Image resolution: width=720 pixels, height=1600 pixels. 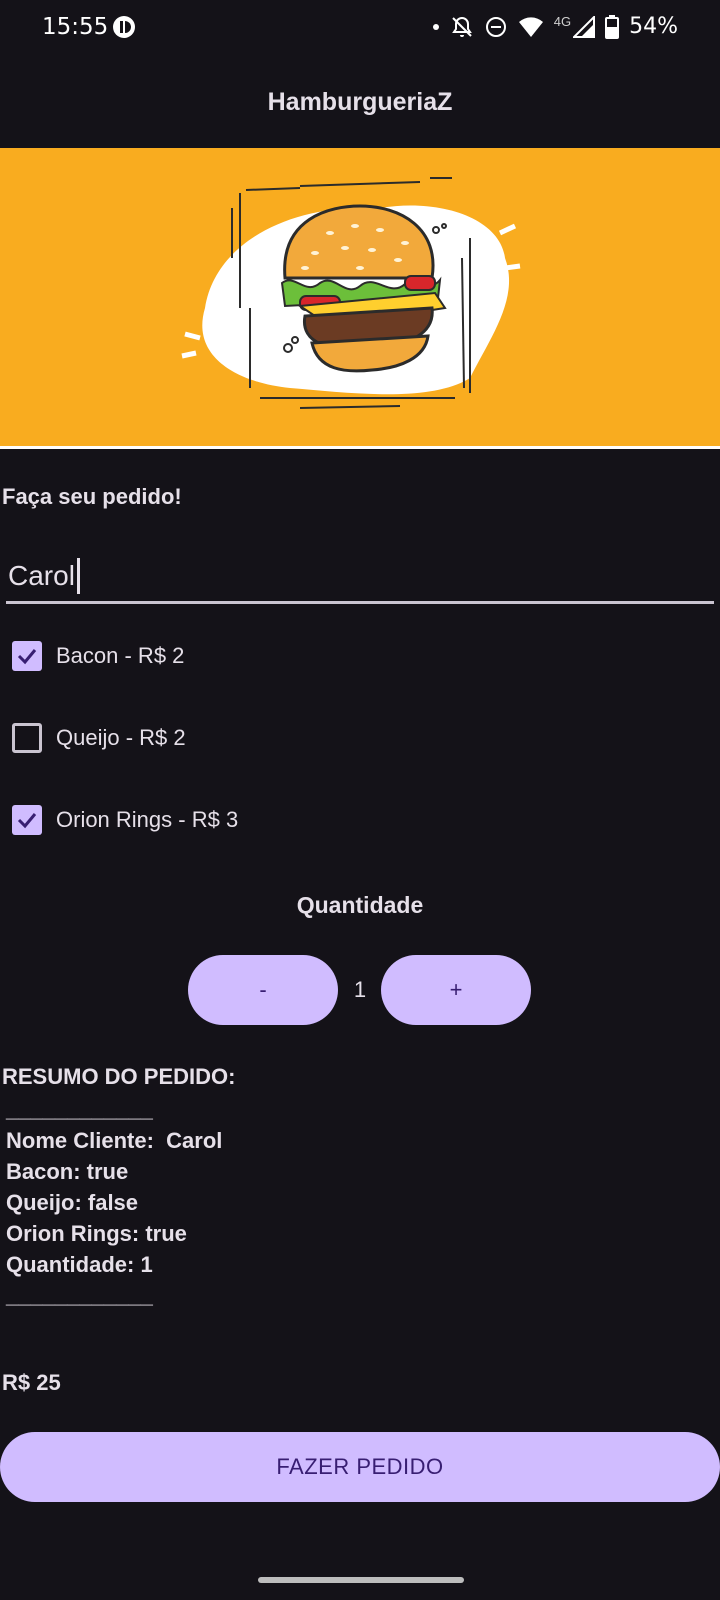 I want to click on summary-title: RESUMO DO PEDIDO:, so click(x=119, y=1076).